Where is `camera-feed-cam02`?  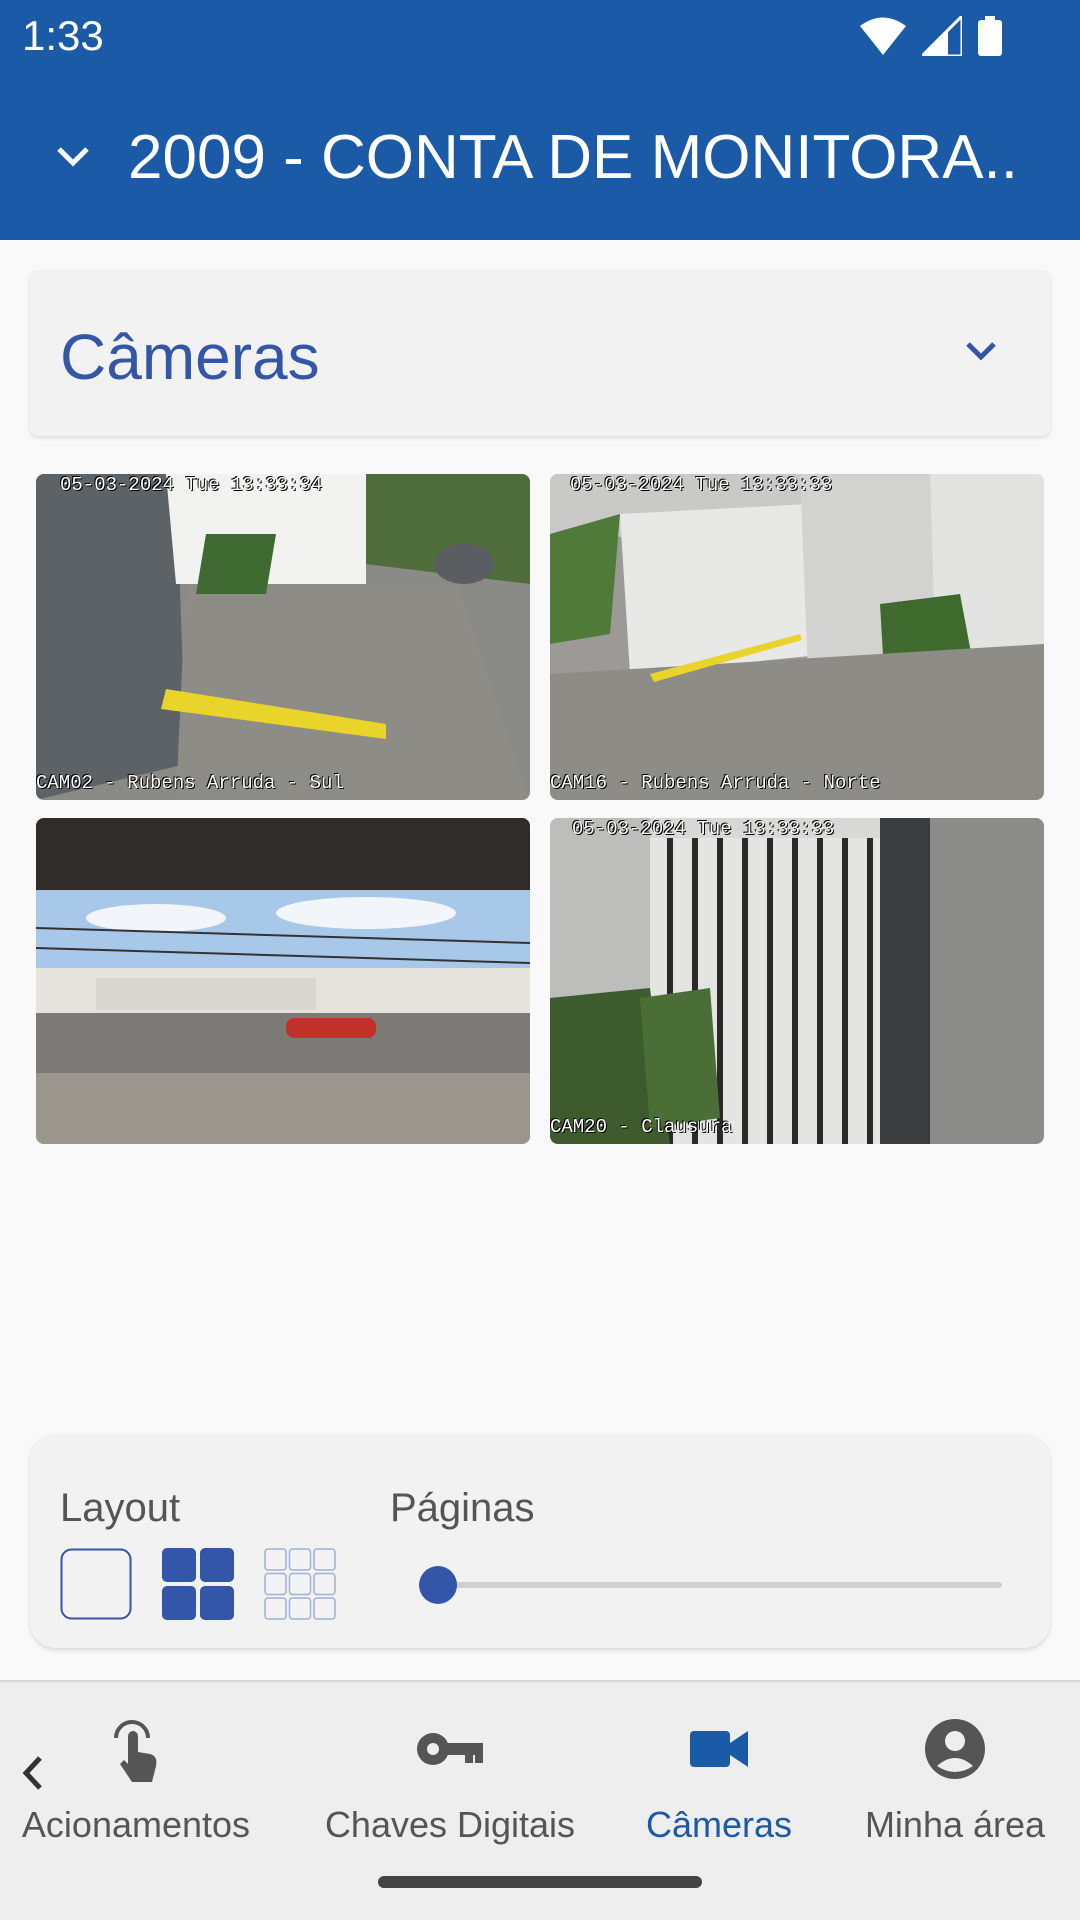 camera-feed-cam02 is located at coordinates (283, 637).